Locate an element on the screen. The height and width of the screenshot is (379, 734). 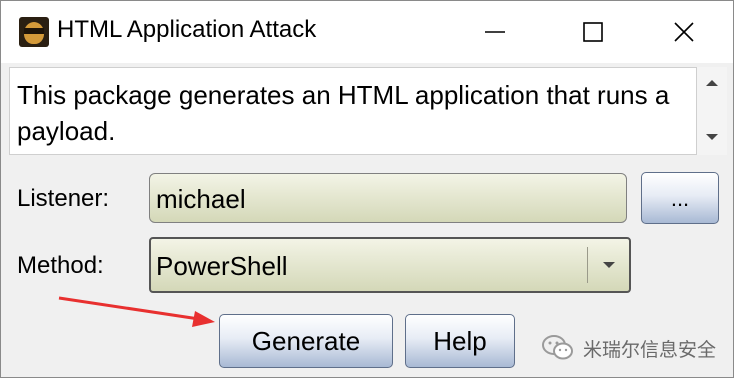
close-button is located at coordinates (684, 32).